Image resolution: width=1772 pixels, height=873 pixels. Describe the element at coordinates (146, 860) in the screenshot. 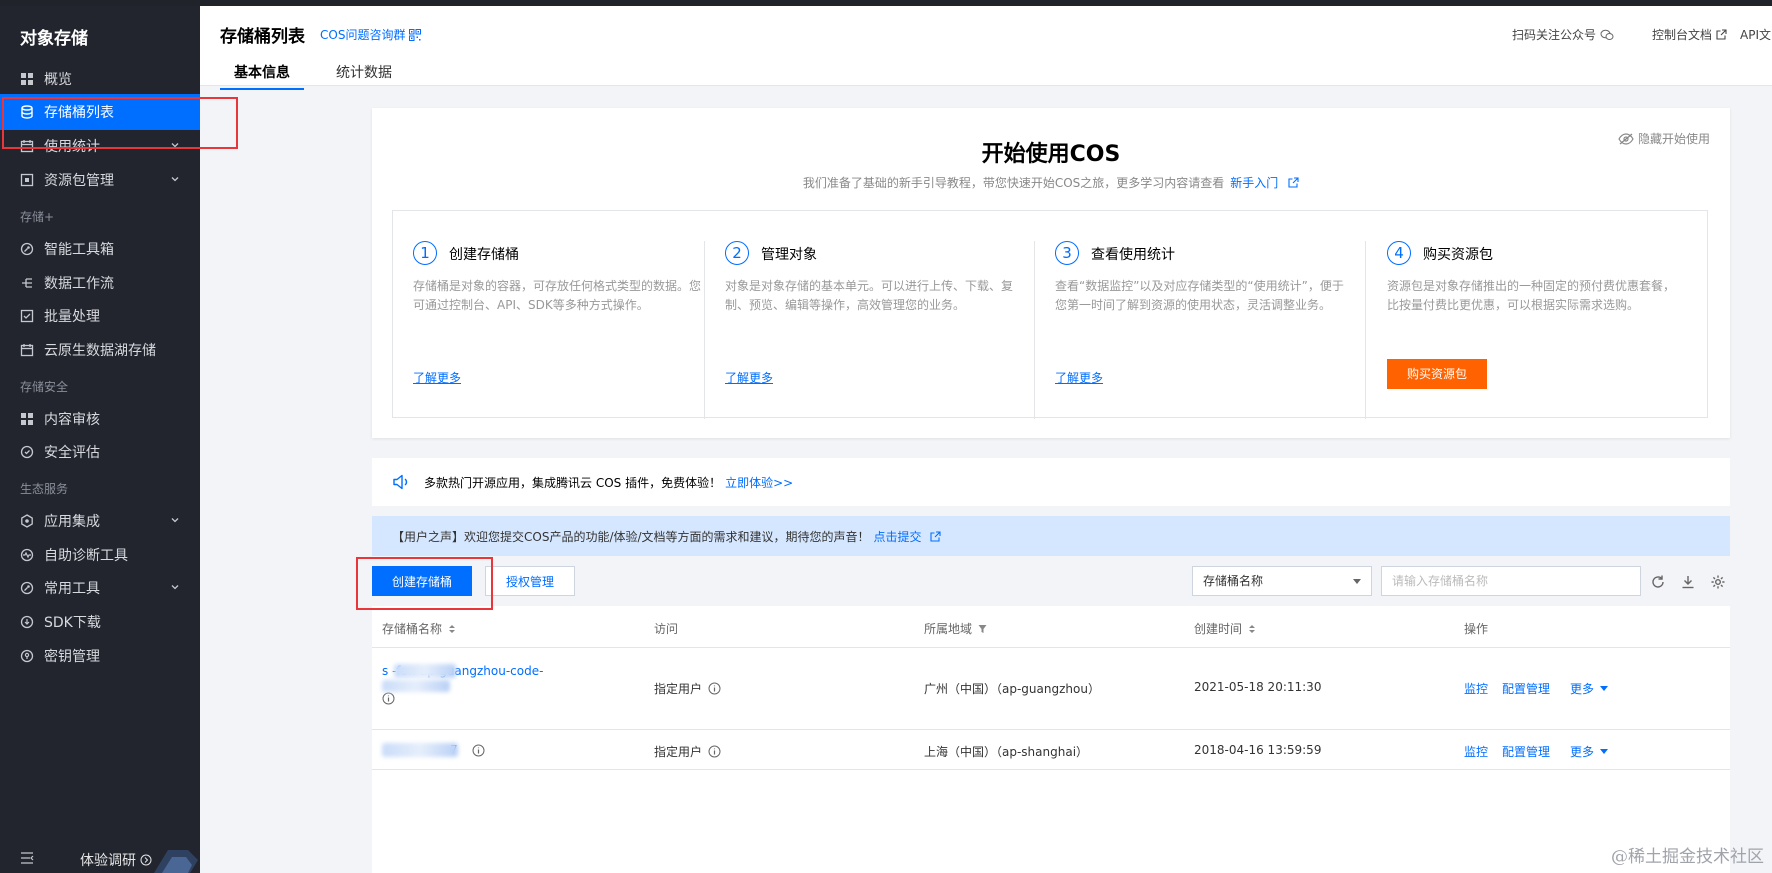

I see `arrow-circle-icon` at that location.